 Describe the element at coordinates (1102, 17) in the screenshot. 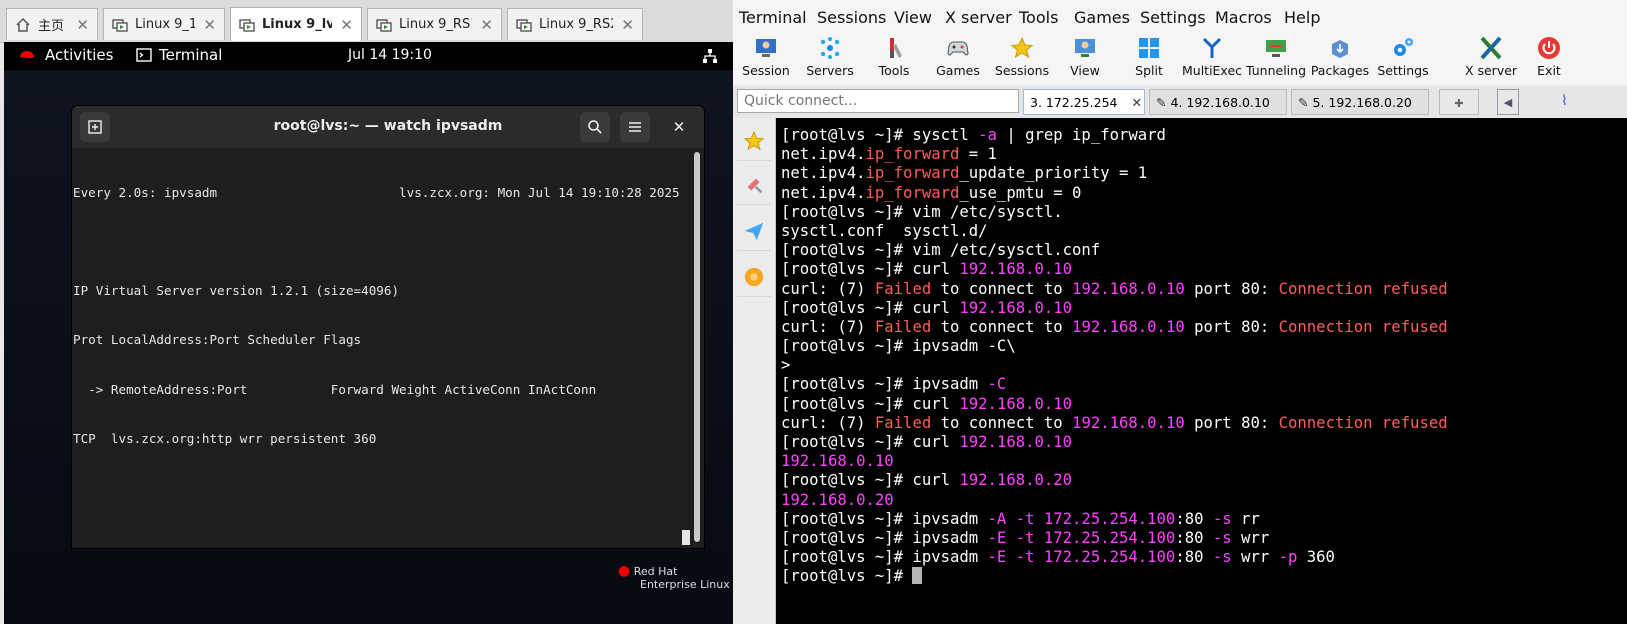

I see `menu-games: Games` at that location.